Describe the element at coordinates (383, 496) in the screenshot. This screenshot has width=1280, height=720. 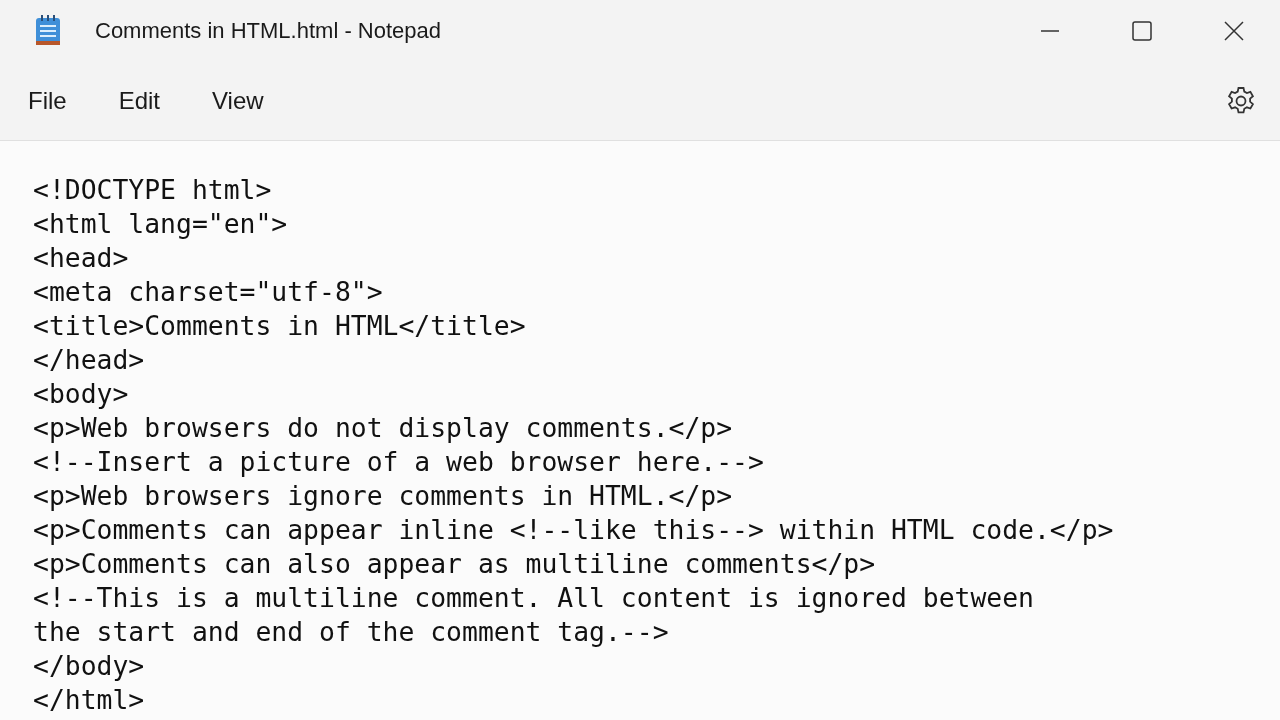
I see `code-line: <p>Web browsers ignore comments in HTML.</p>` at that location.